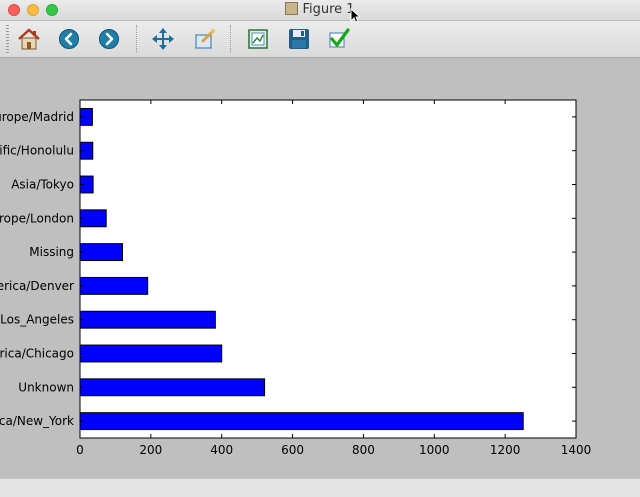  I want to click on forward-arrow-icon, so click(109, 39).